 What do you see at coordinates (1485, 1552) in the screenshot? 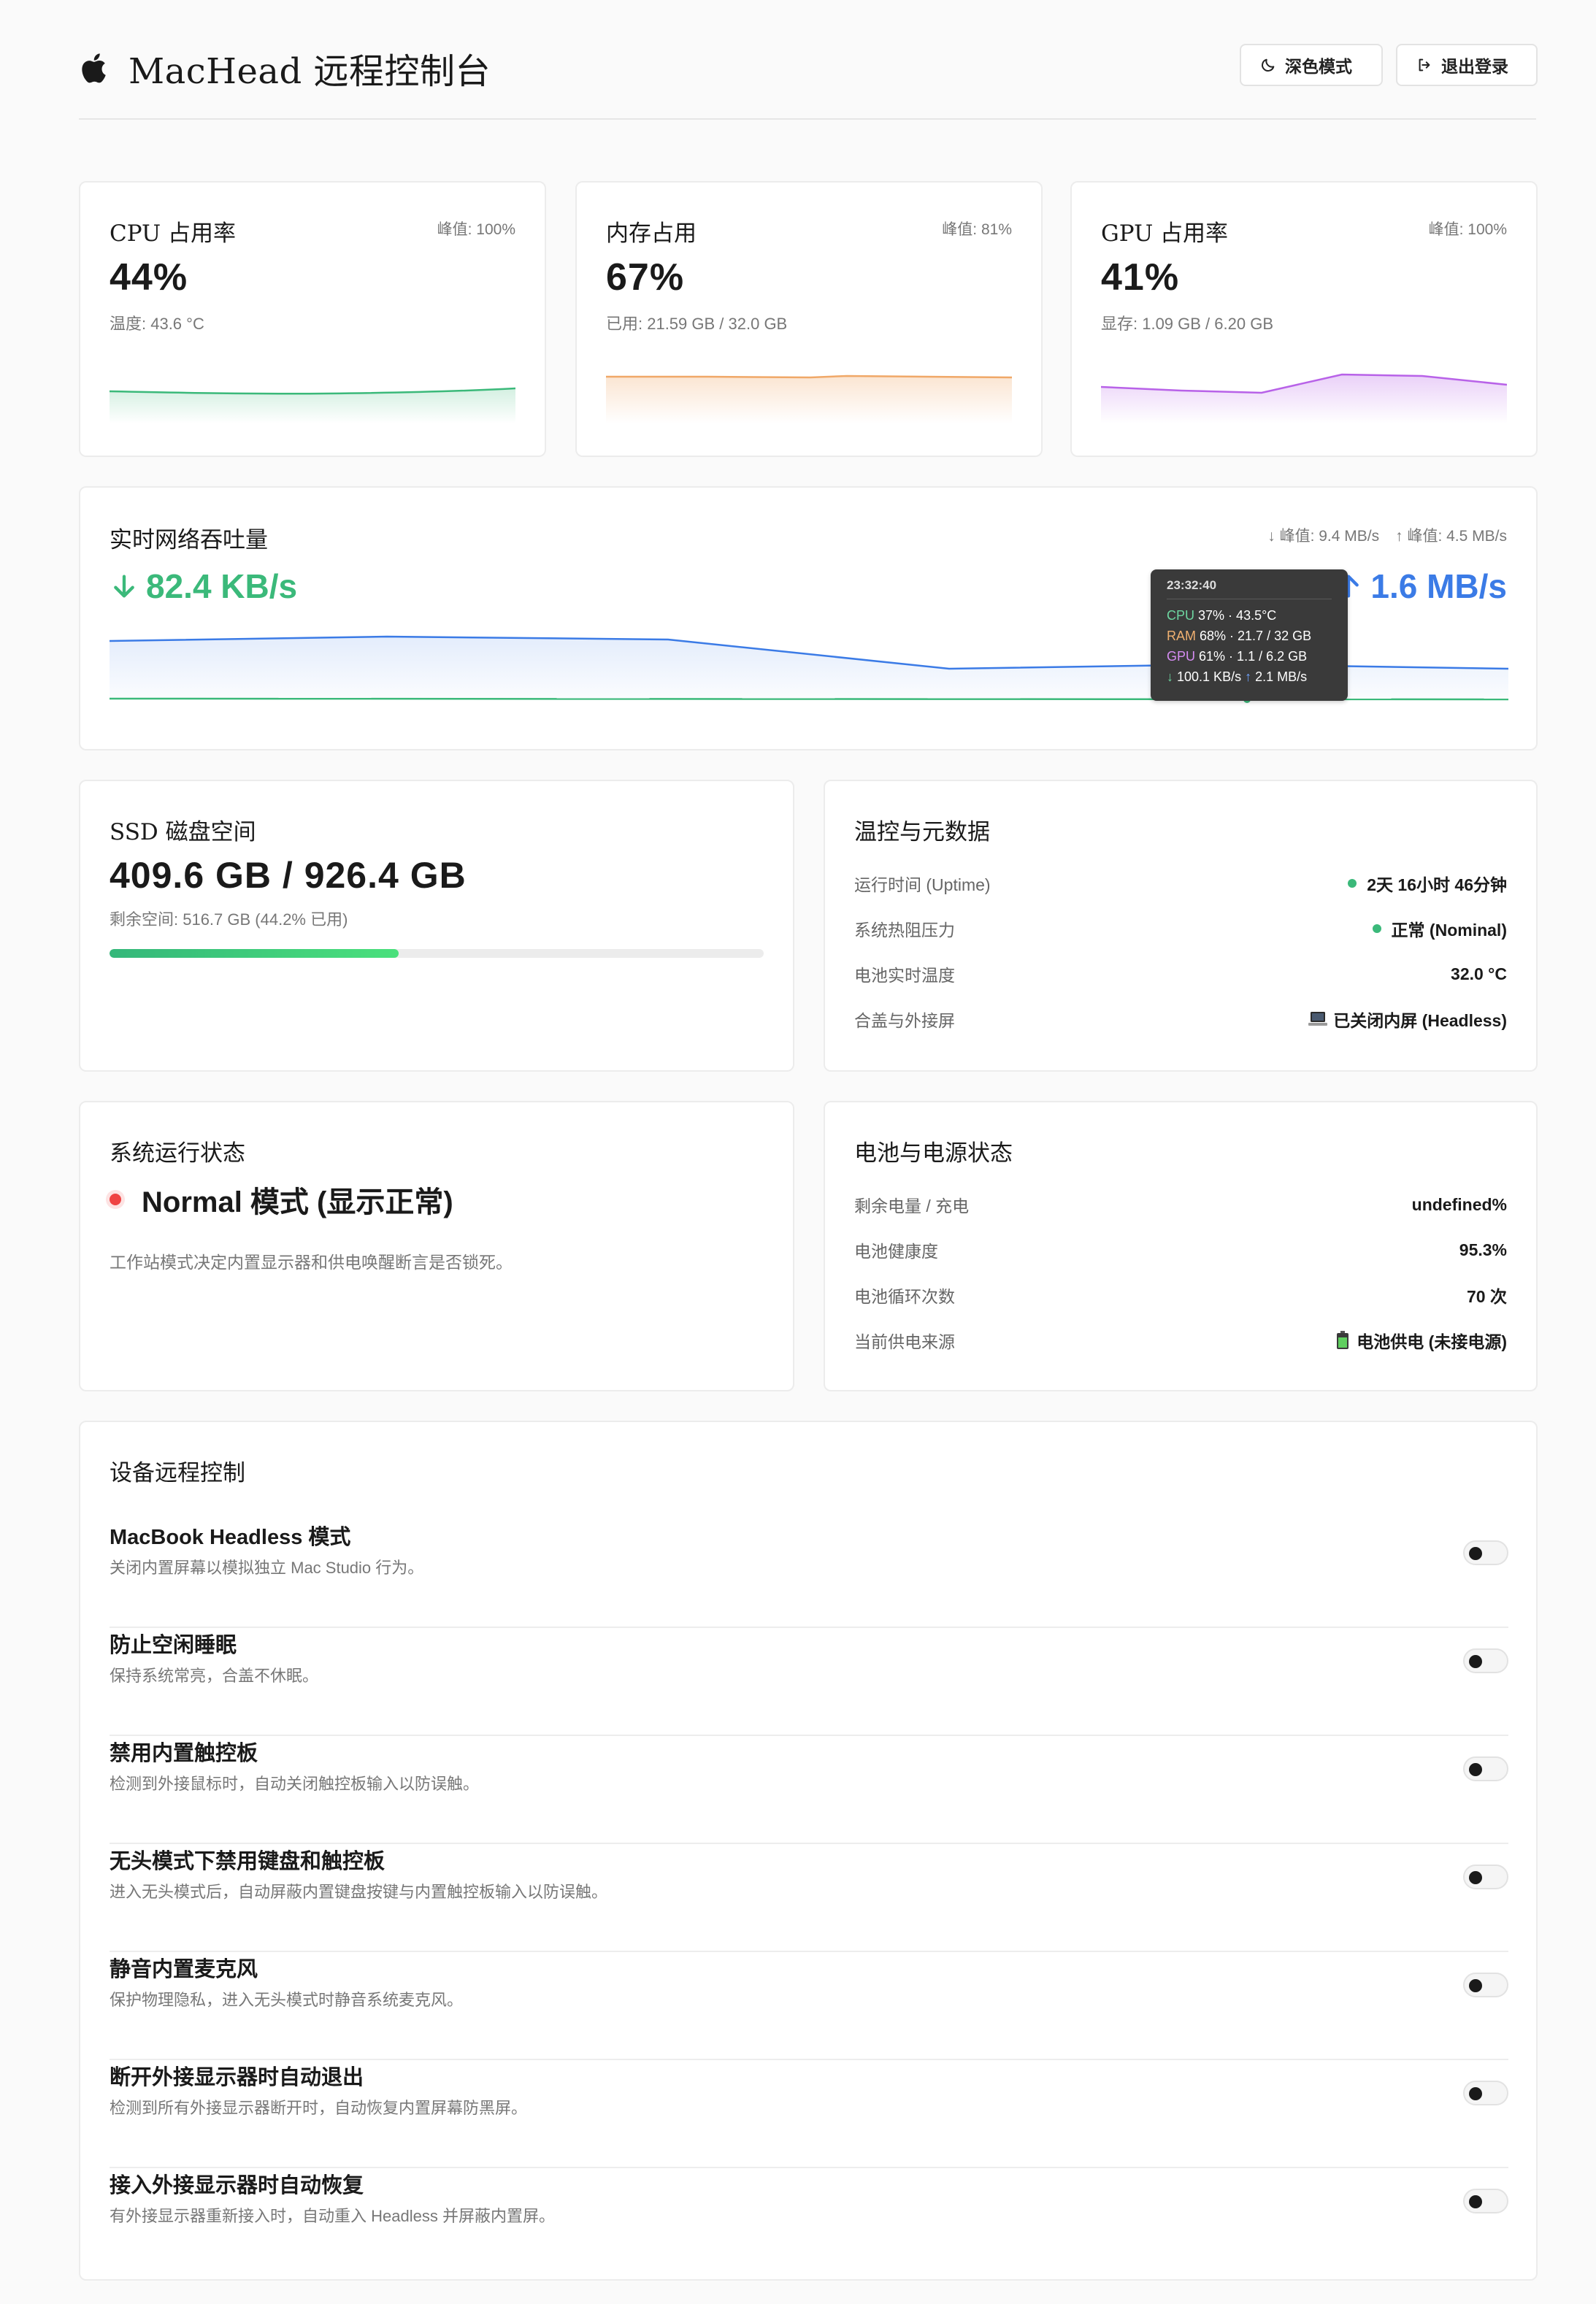
I see `headless-mode-toggle` at bounding box center [1485, 1552].